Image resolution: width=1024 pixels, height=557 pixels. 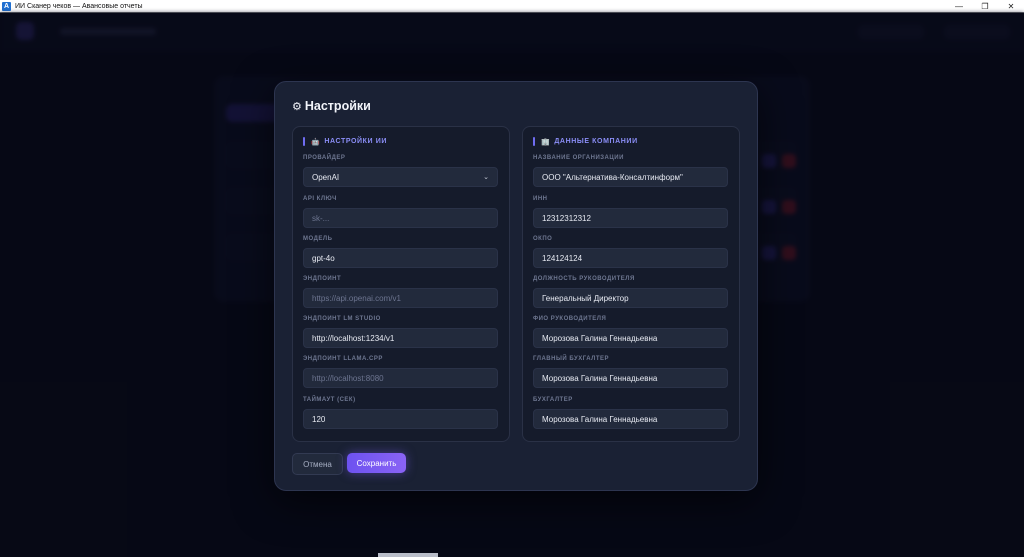 I want to click on timeout-field: ТАЙМАУТ (СЕК) 120, so click(x=400, y=413).